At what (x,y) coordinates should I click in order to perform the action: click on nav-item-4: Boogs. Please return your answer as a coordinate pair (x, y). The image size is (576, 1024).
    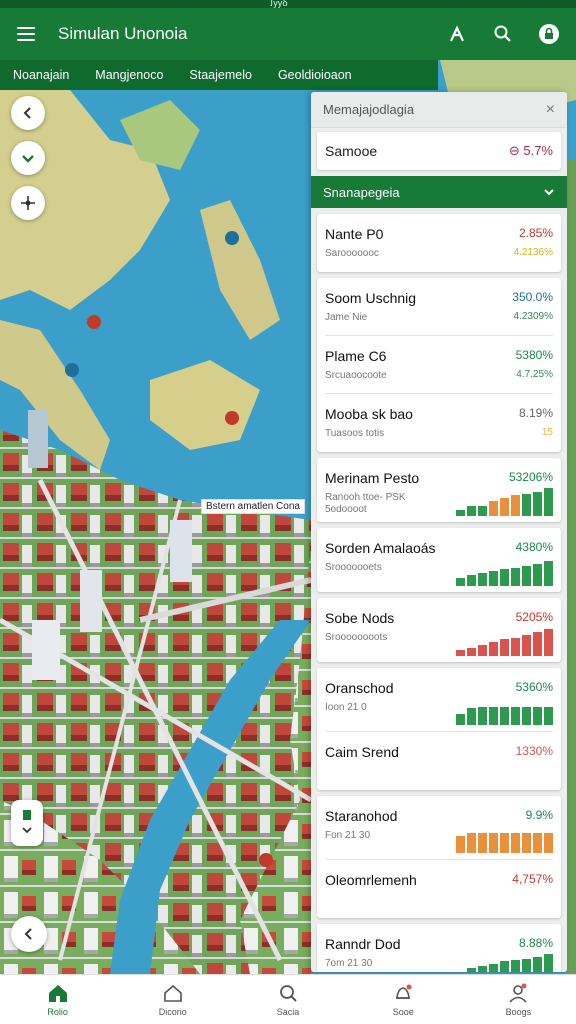
    Looking at the image, I should click on (518, 999).